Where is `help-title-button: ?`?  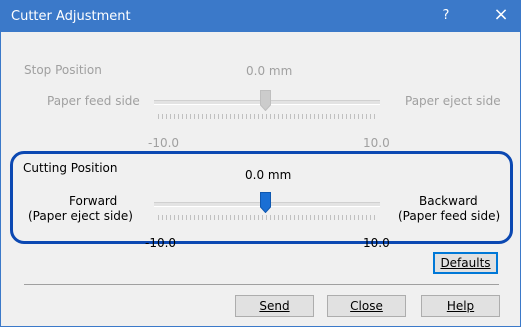 help-title-button: ? is located at coordinates (446, 15).